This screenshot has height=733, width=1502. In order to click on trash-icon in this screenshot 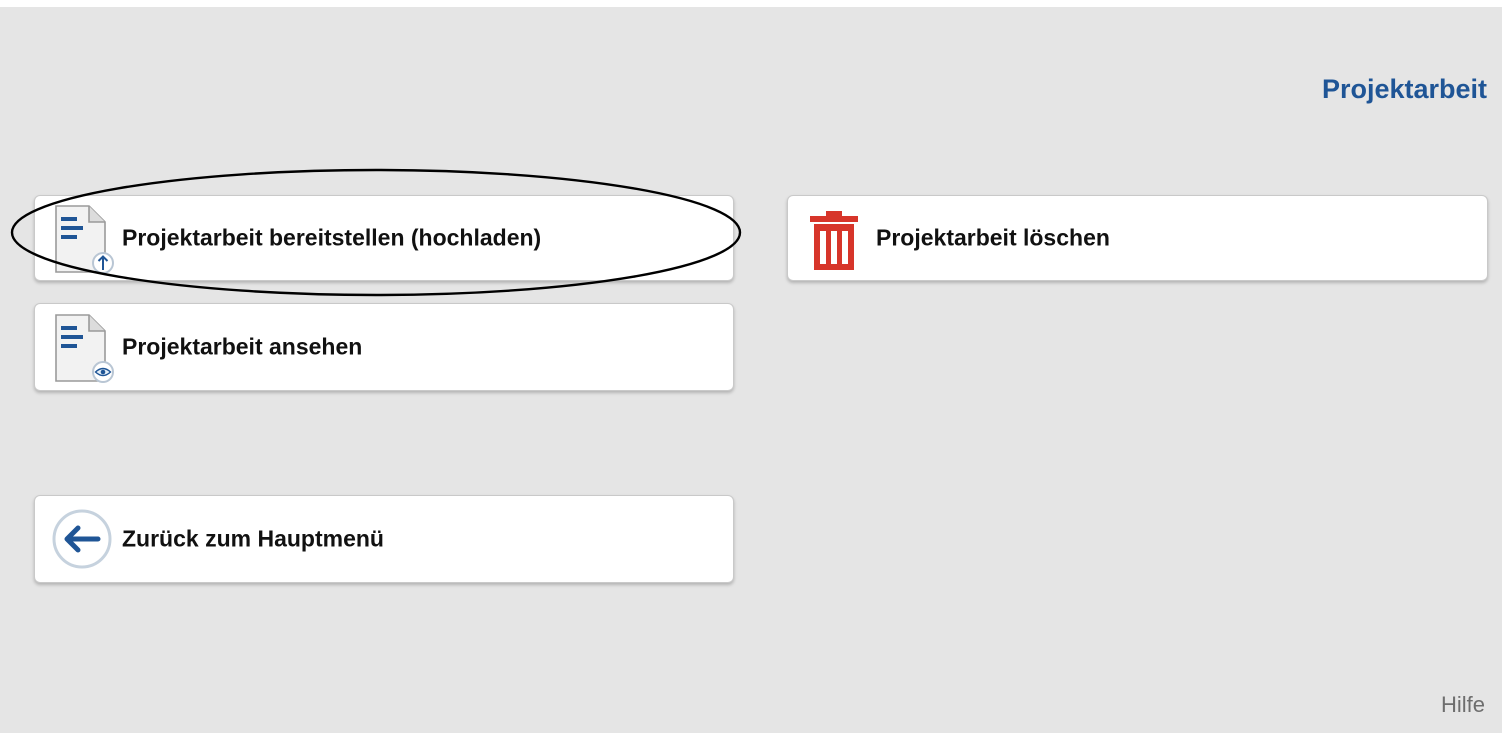, I will do `click(834, 240)`.